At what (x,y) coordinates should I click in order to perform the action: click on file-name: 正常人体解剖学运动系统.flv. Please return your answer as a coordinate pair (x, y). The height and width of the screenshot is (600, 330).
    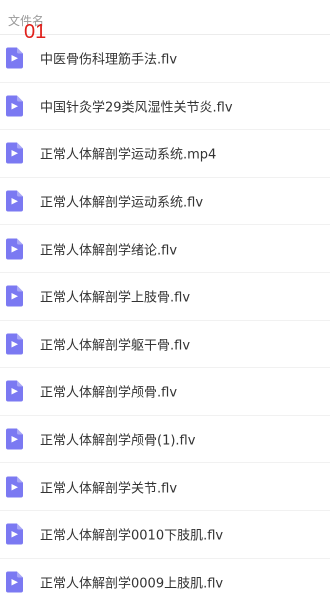
    Looking at the image, I should click on (122, 203).